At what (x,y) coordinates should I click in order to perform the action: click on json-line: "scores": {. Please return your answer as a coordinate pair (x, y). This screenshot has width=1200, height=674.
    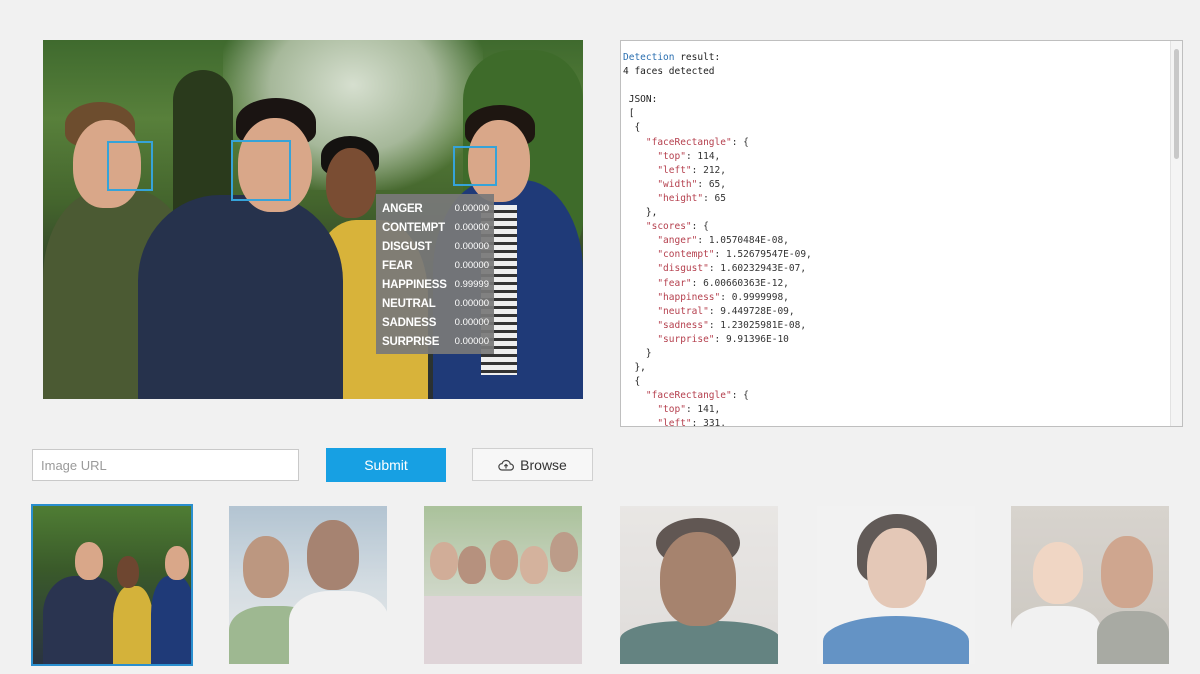
    Looking at the image, I should click on (677, 227).